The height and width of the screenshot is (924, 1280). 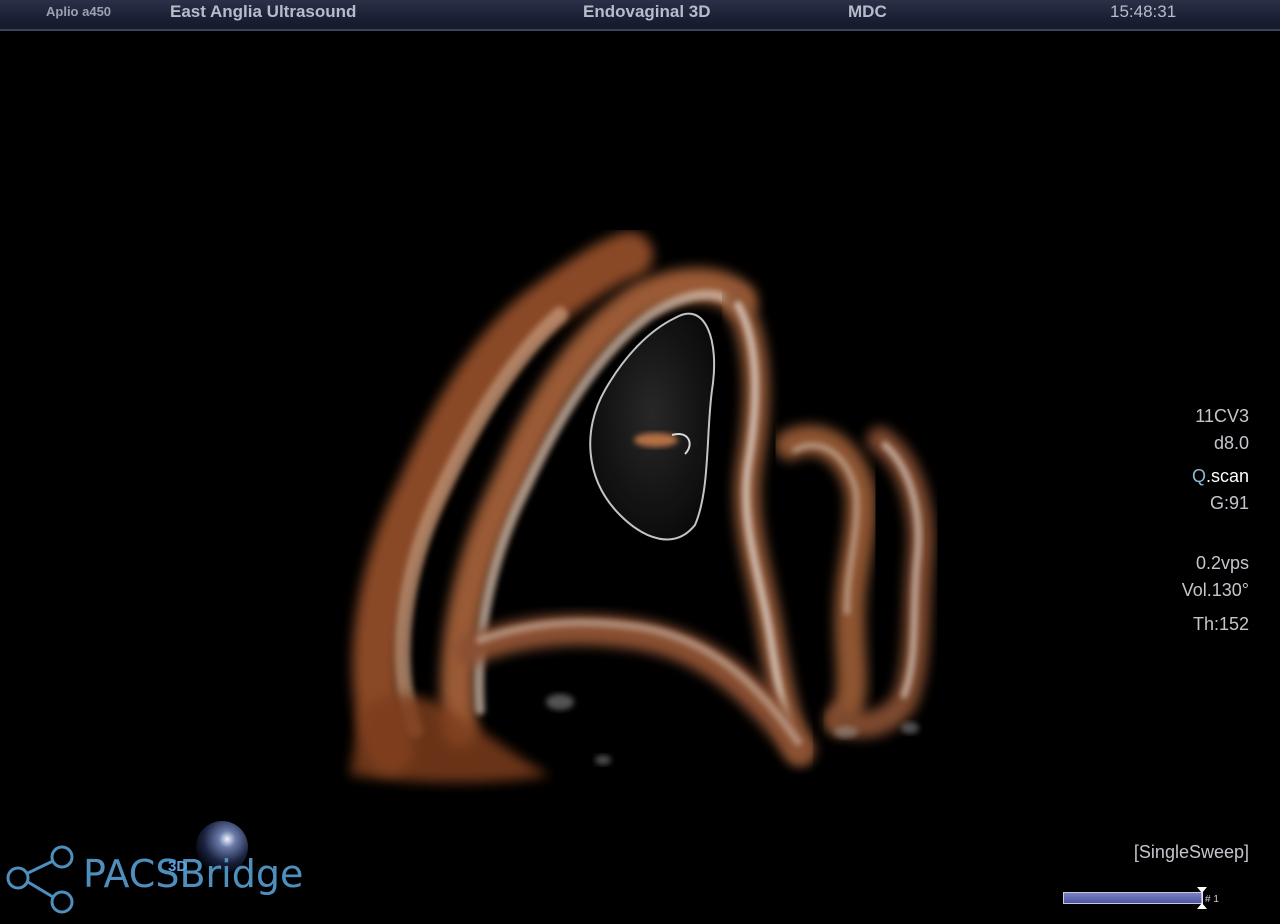 What do you see at coordinates (1215, 590) in the screenshot?
I see `volume-angle-label: Vol.130°` at bounding box center [1215, 590].